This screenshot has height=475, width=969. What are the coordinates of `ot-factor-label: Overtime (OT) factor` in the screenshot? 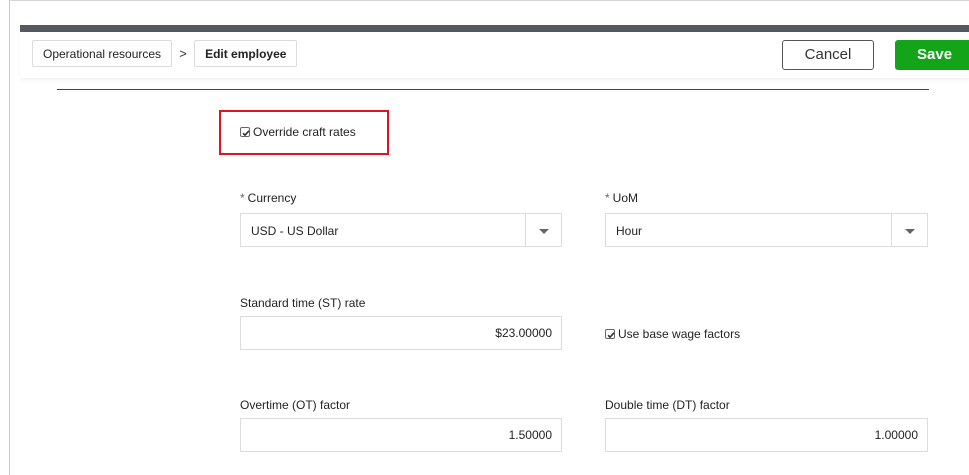 It's located at (295, 405).